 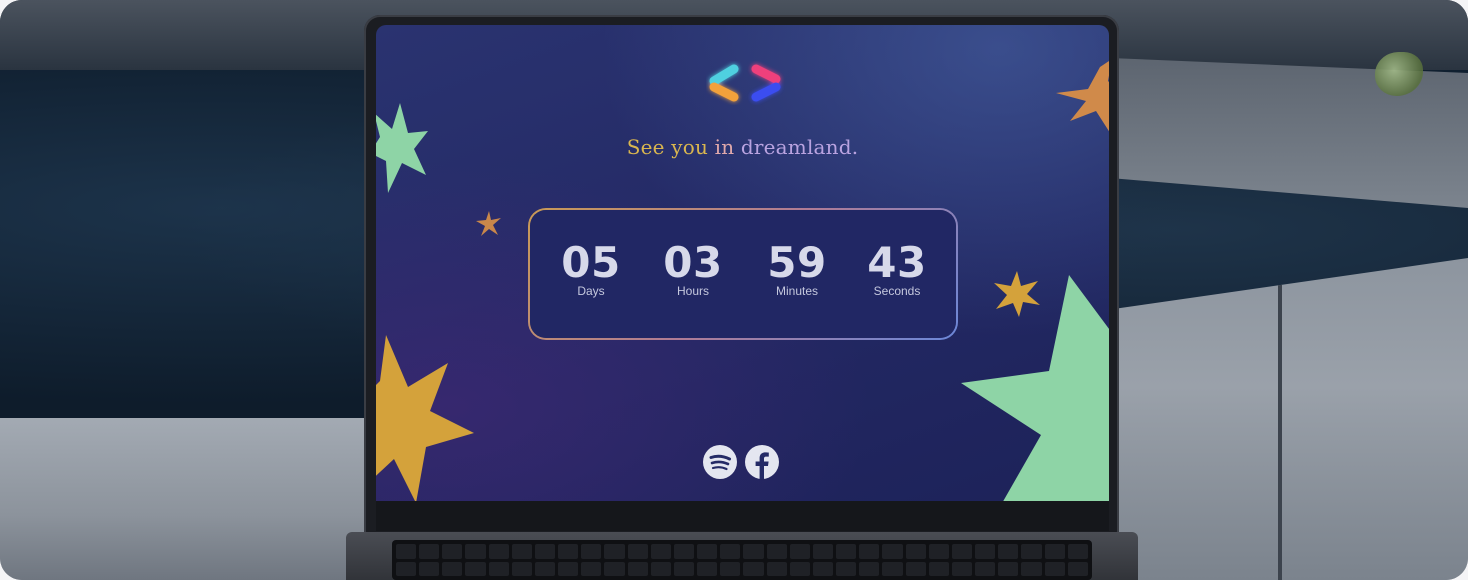 I want to click on hours-value: 03, so click(x=693, y=262).